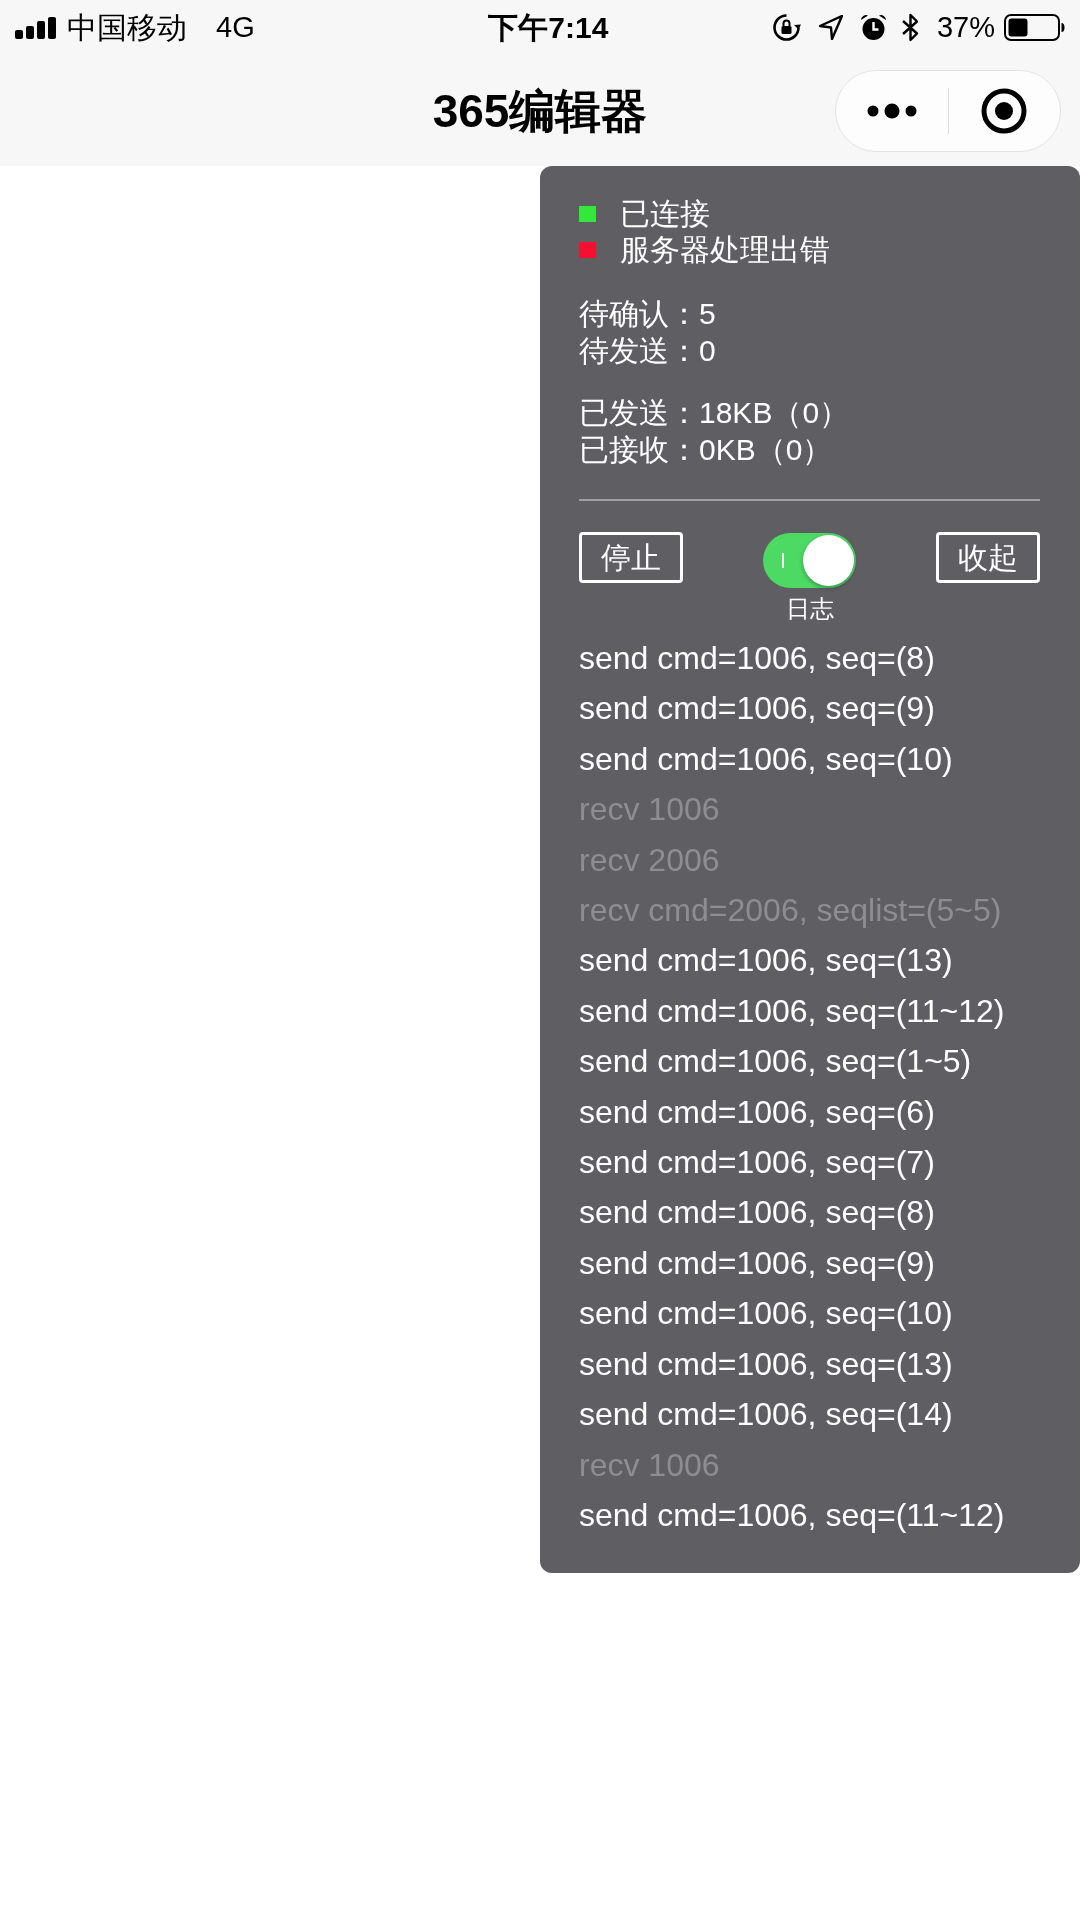 The image size is (1080, 1920). What do you see at coordinates (648, 351) in the screenshot?
I see `queue-count: 待发送：0` at bounding box center [648, 351].